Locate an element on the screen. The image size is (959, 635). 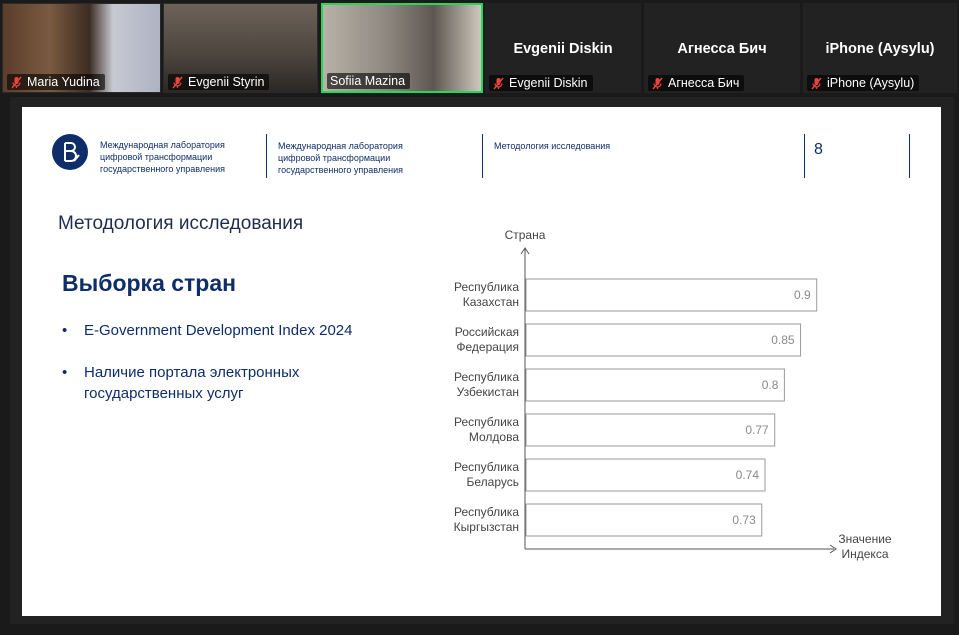
header-section: Методология исследования is located at coordinates (552, 146).